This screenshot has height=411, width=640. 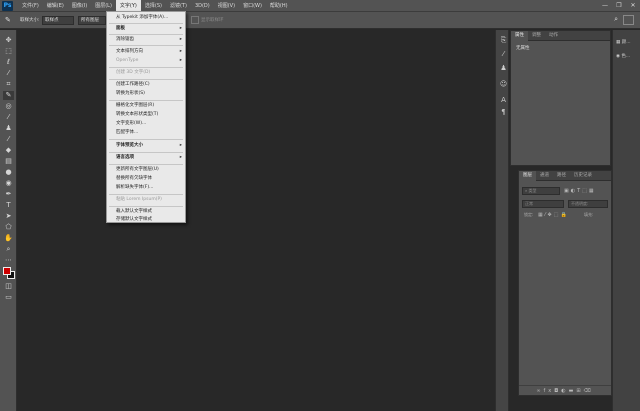 What do you see at coordinates (8, 227) in the screenshot?
I see `shape-tool-icon: ⬠` at bounding box center [8, 227].